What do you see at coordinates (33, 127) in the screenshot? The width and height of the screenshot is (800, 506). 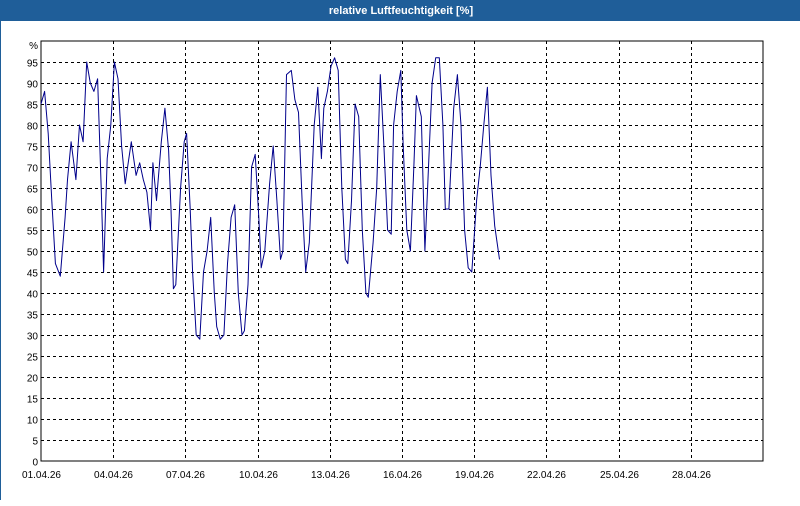 I see `y-tick-label: 80` at bounding box center [33, 127].